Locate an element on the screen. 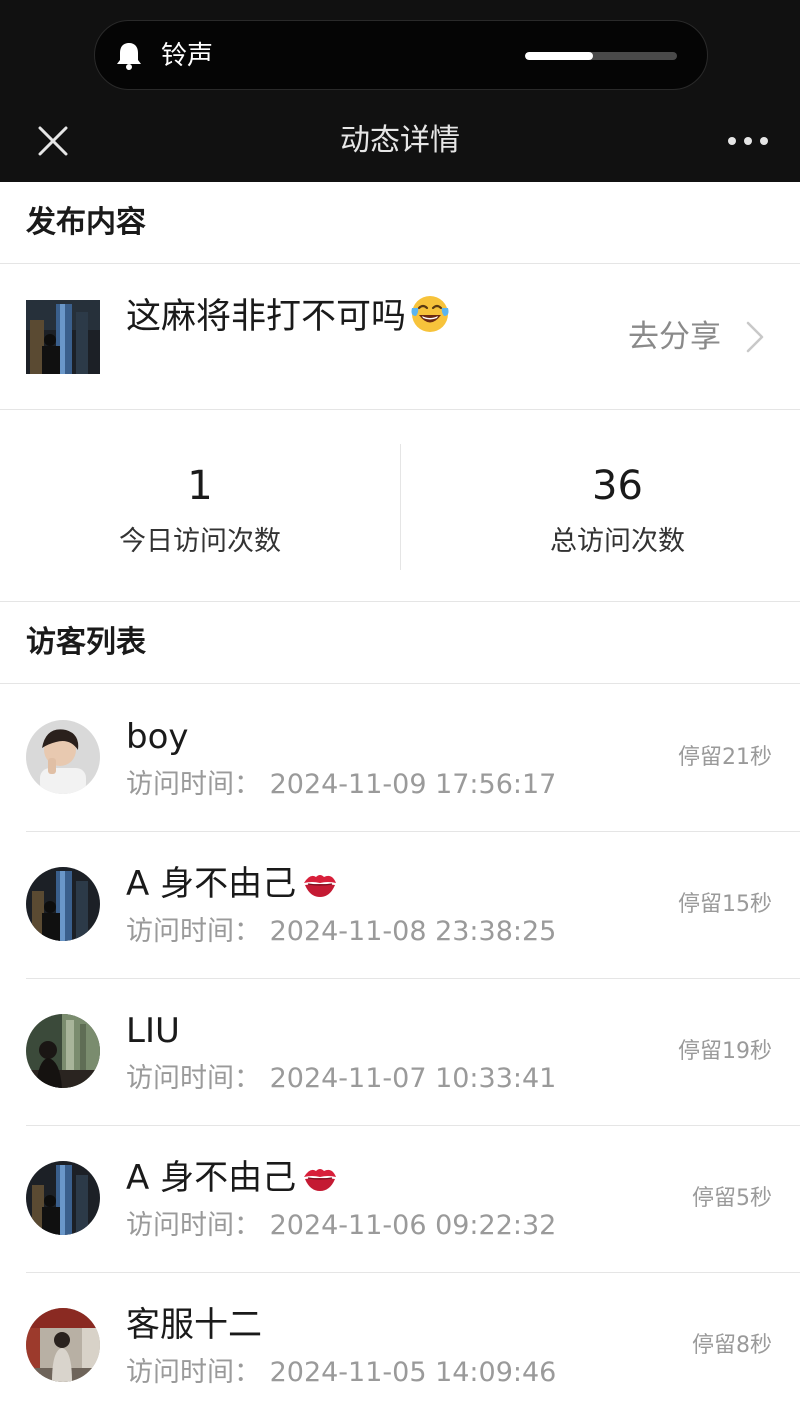 The image size is (800, 1420). visitor-row: A 身不由己 访问时间： 2024-11-08 23:38:25 停留15秒 is located at coordinates (400, 905).